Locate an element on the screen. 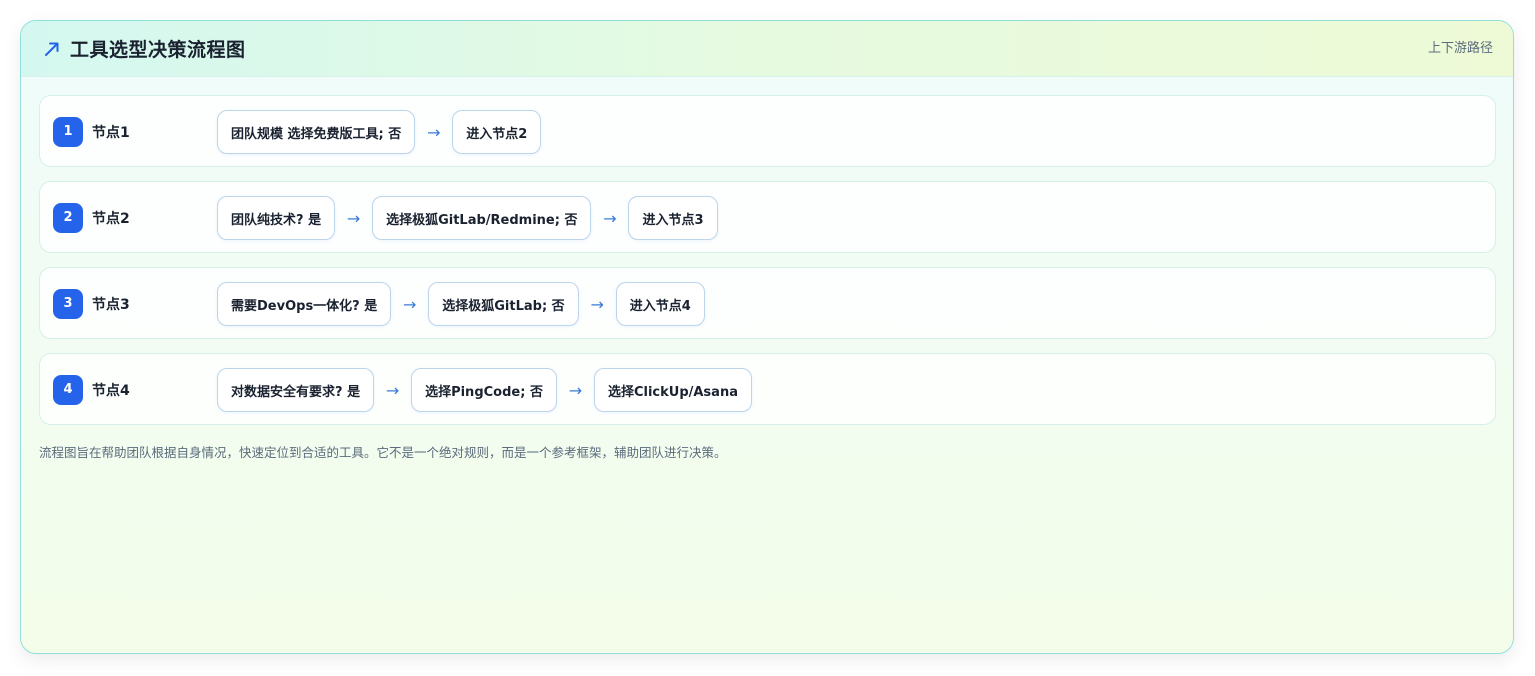 This screenshot has width=1535, height=676. flow-steps: 团队纯技术? 是 → 选择极狐GitLab/Redmine; 否 → 进入节点3 is located at coordinates (467, 218).